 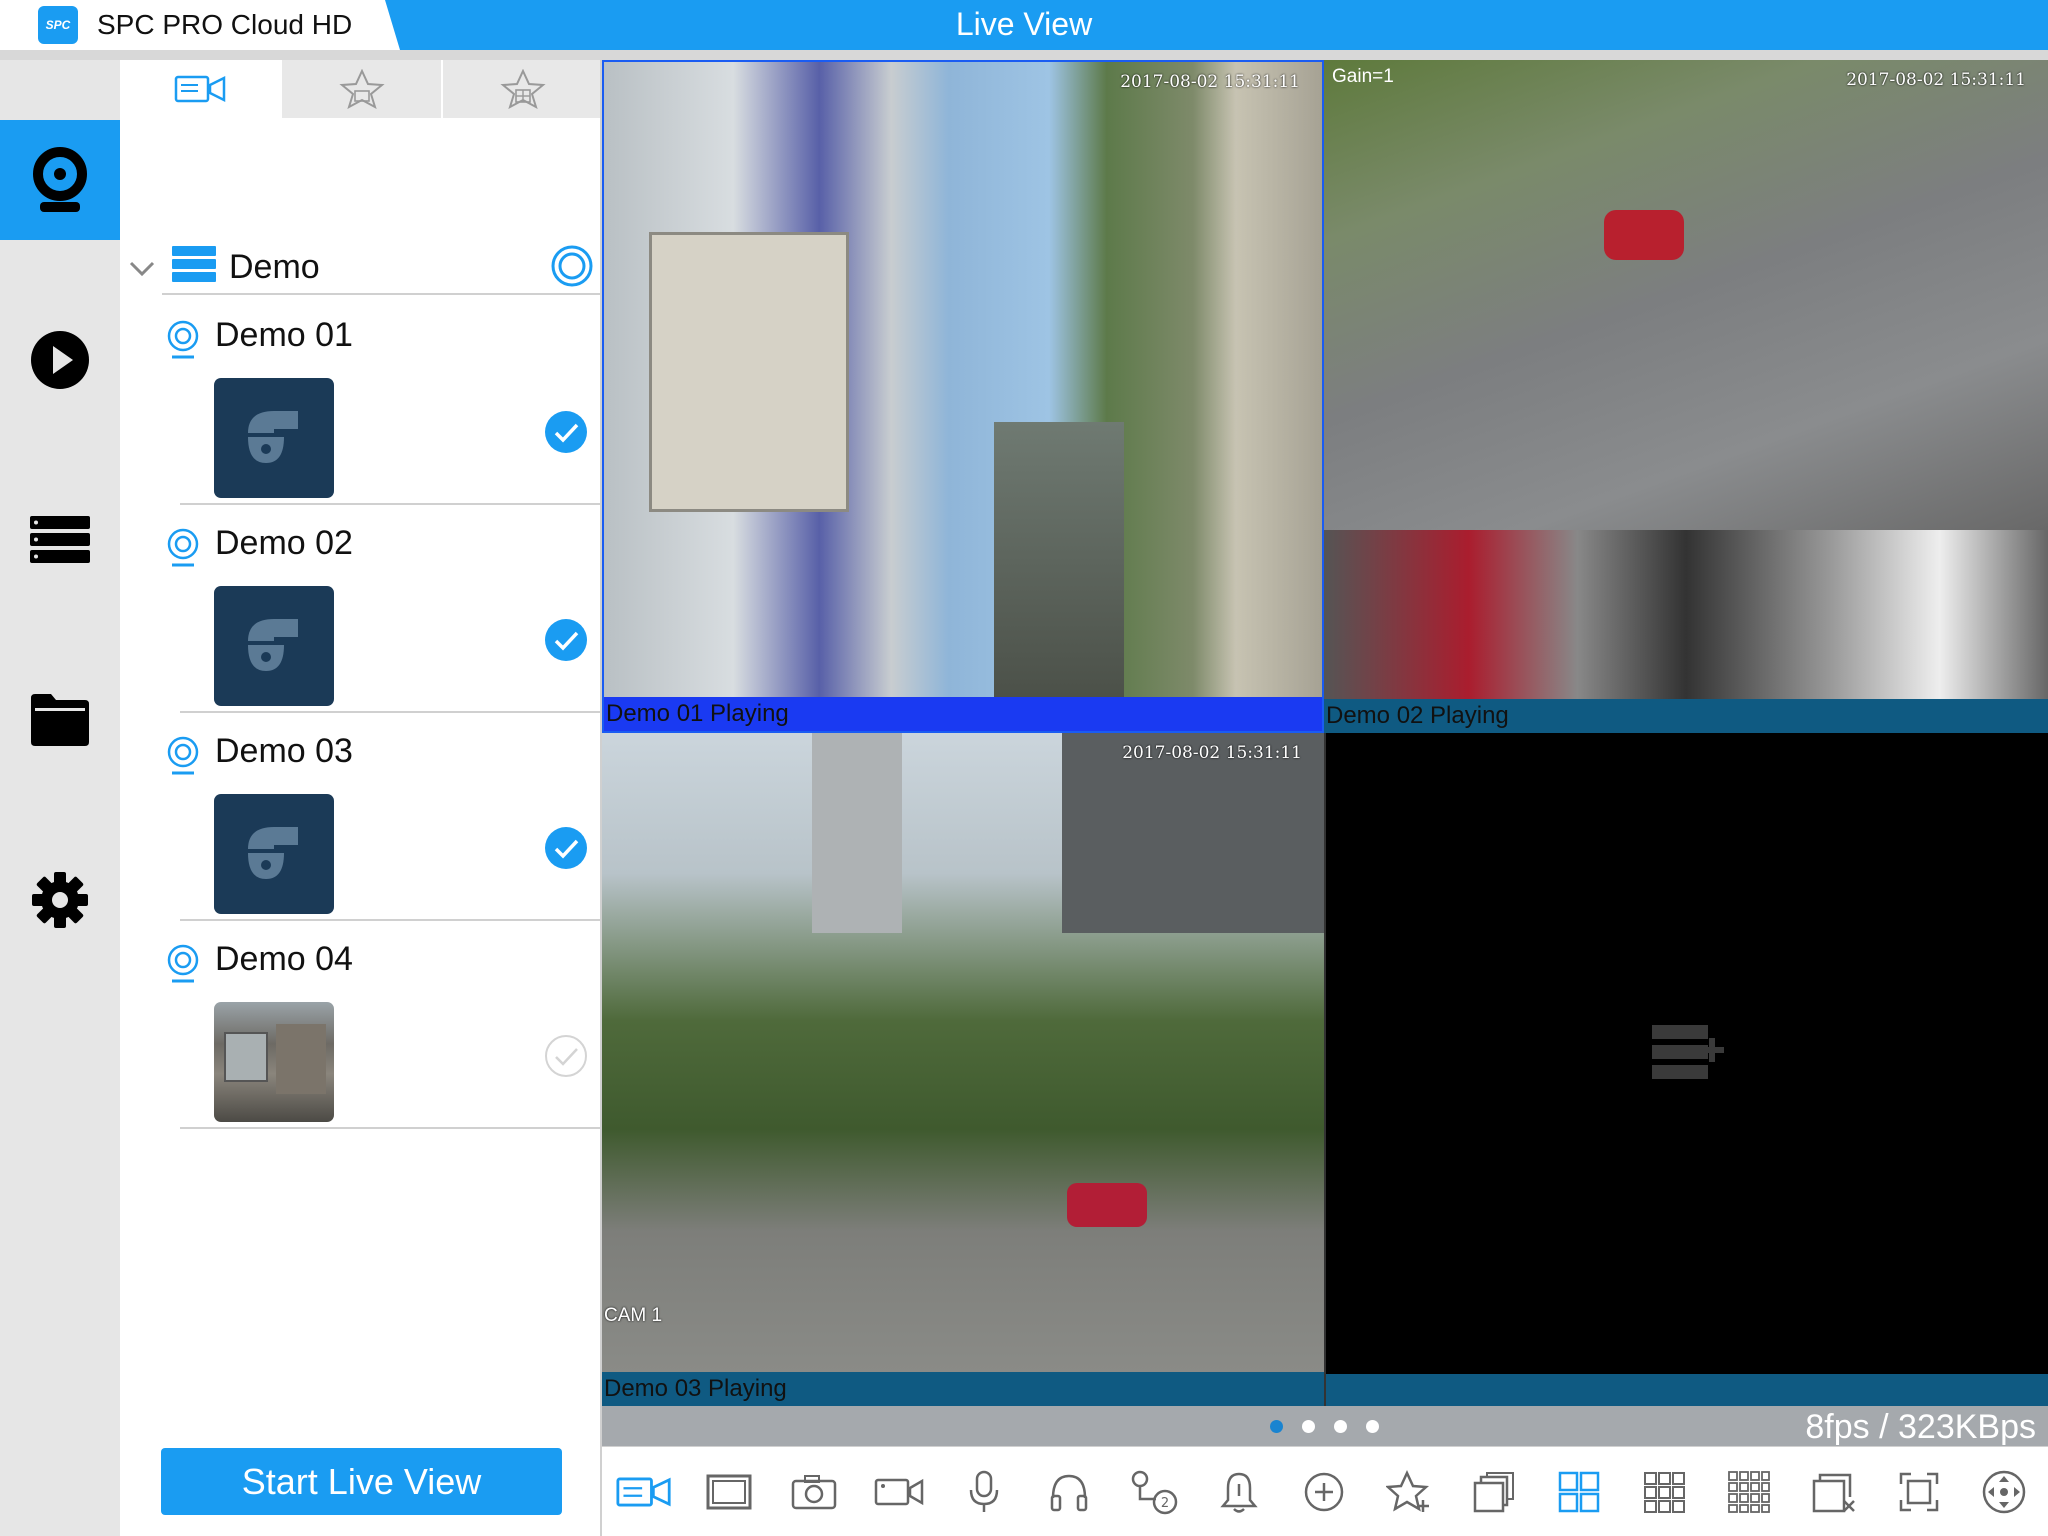 I want to click on single-view-button, so click(x=729, y=1492).